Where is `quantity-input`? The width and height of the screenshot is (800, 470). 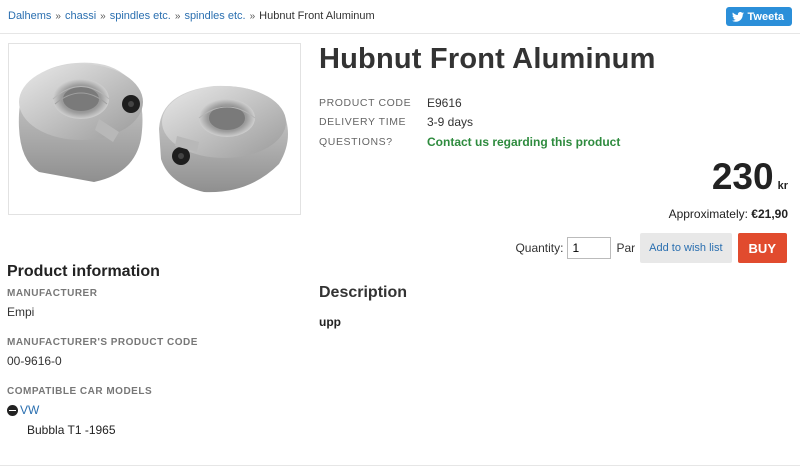 quantity-input is located at coordinates (589, 248).